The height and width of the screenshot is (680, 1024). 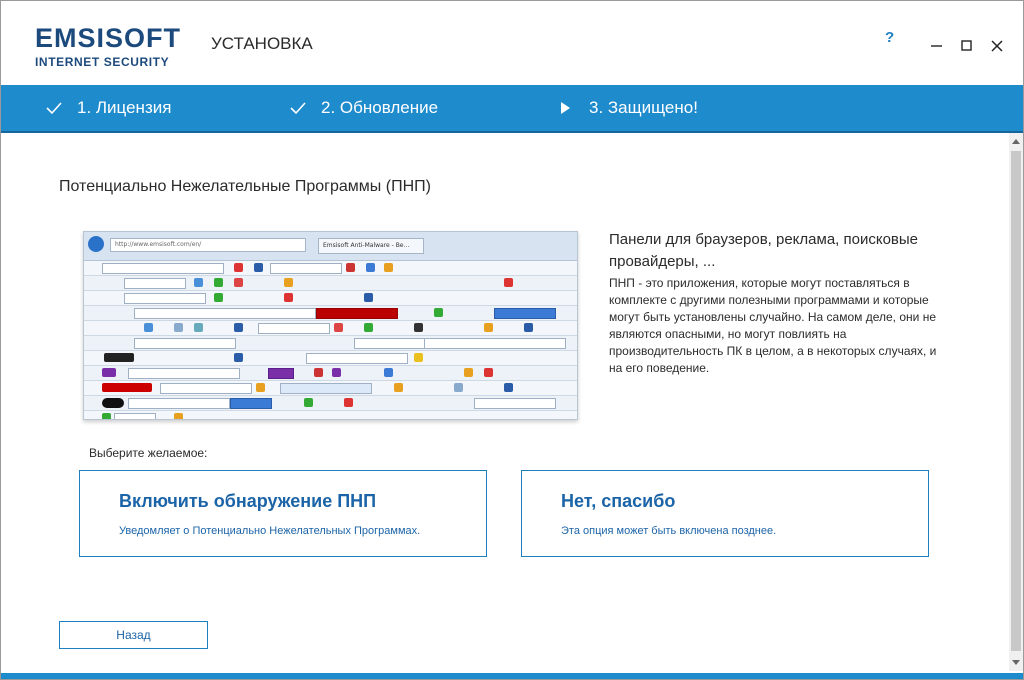 I want to click on chevron-down-icon, so click(x=1016, y=662).